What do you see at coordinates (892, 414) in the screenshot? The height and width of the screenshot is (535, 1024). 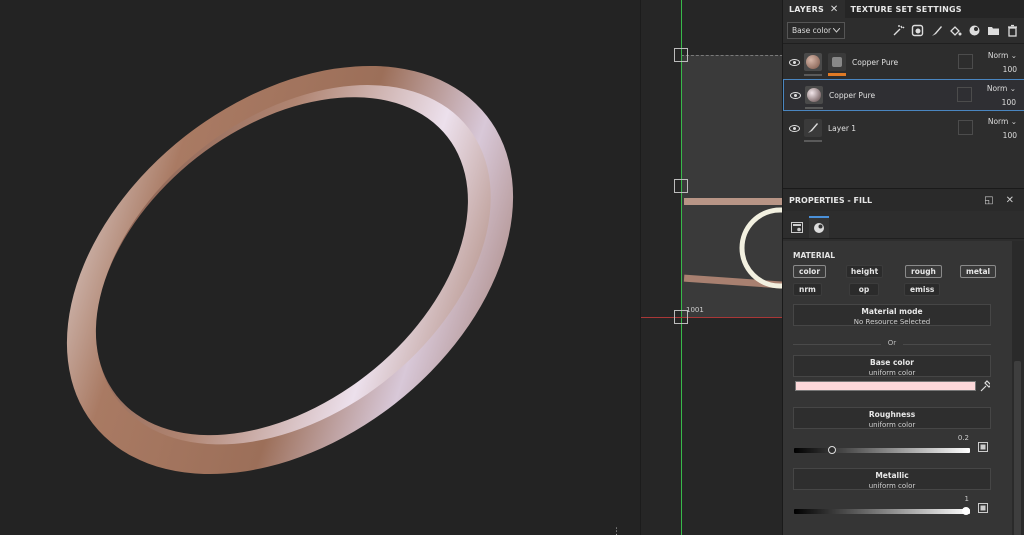 I see `roughness-title: Roughness` at bounding box center [892, 414].